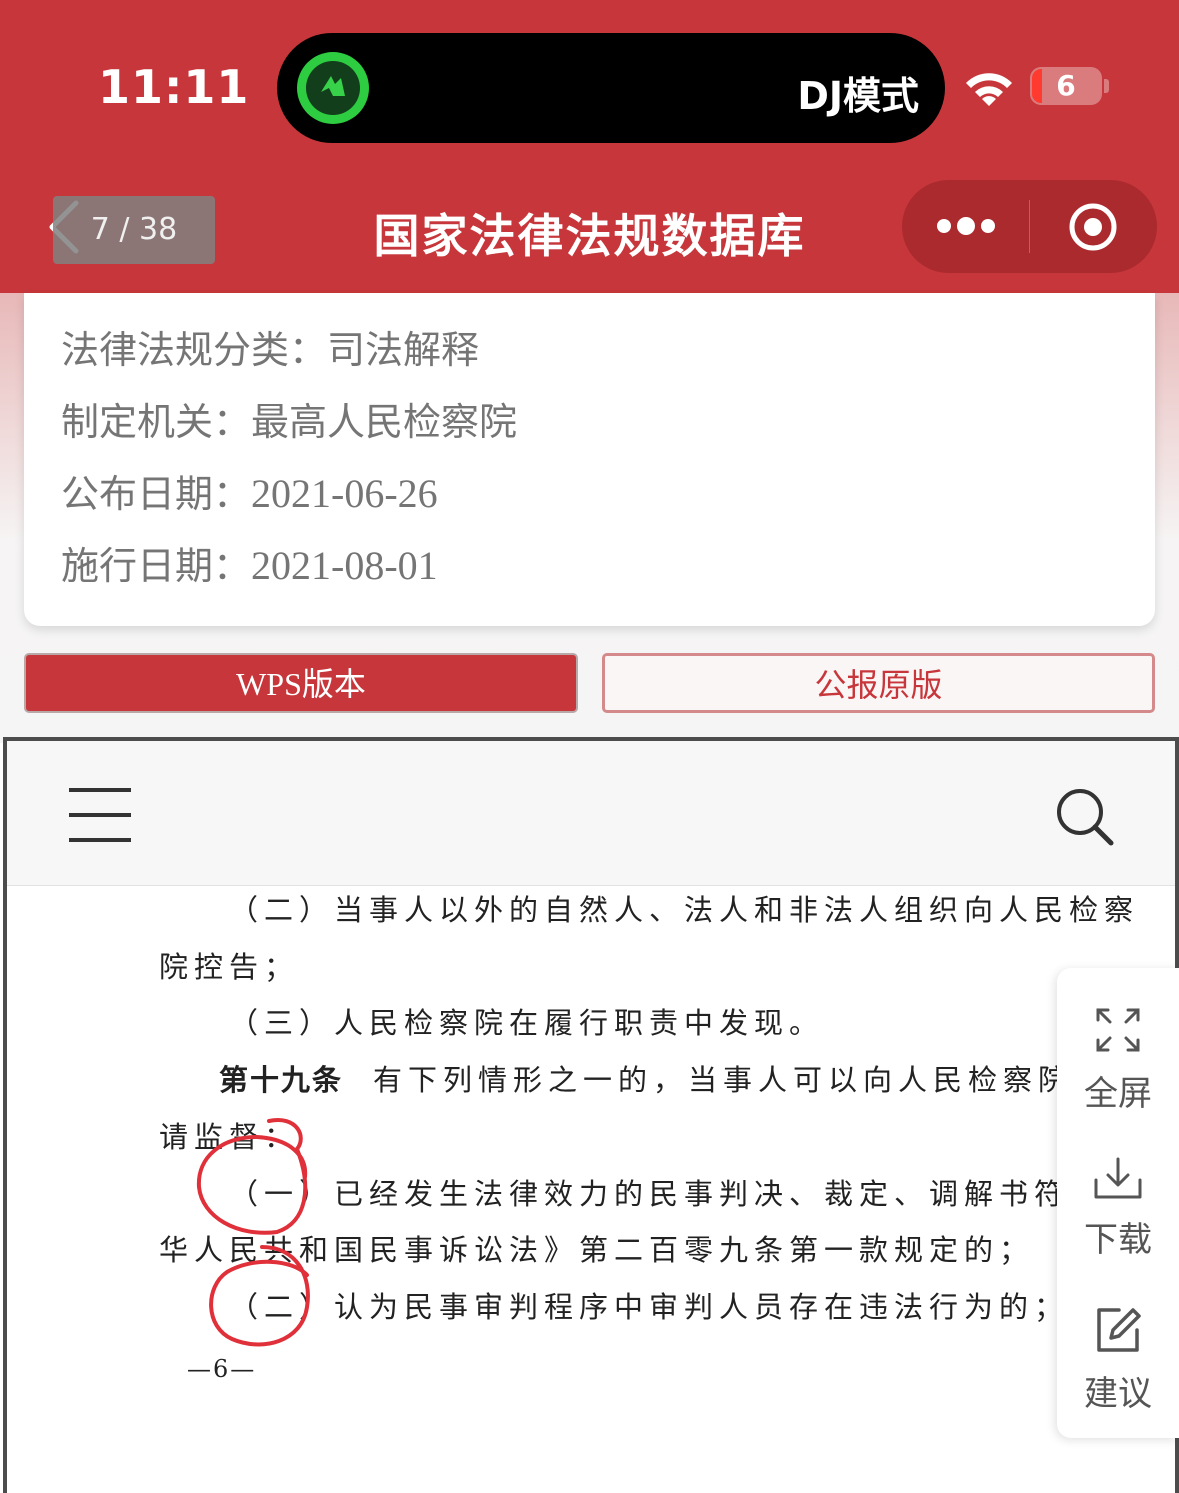 This screenshot has width=1179, height=1493. I want to click on viewer-toolbar, so click(591, 813).